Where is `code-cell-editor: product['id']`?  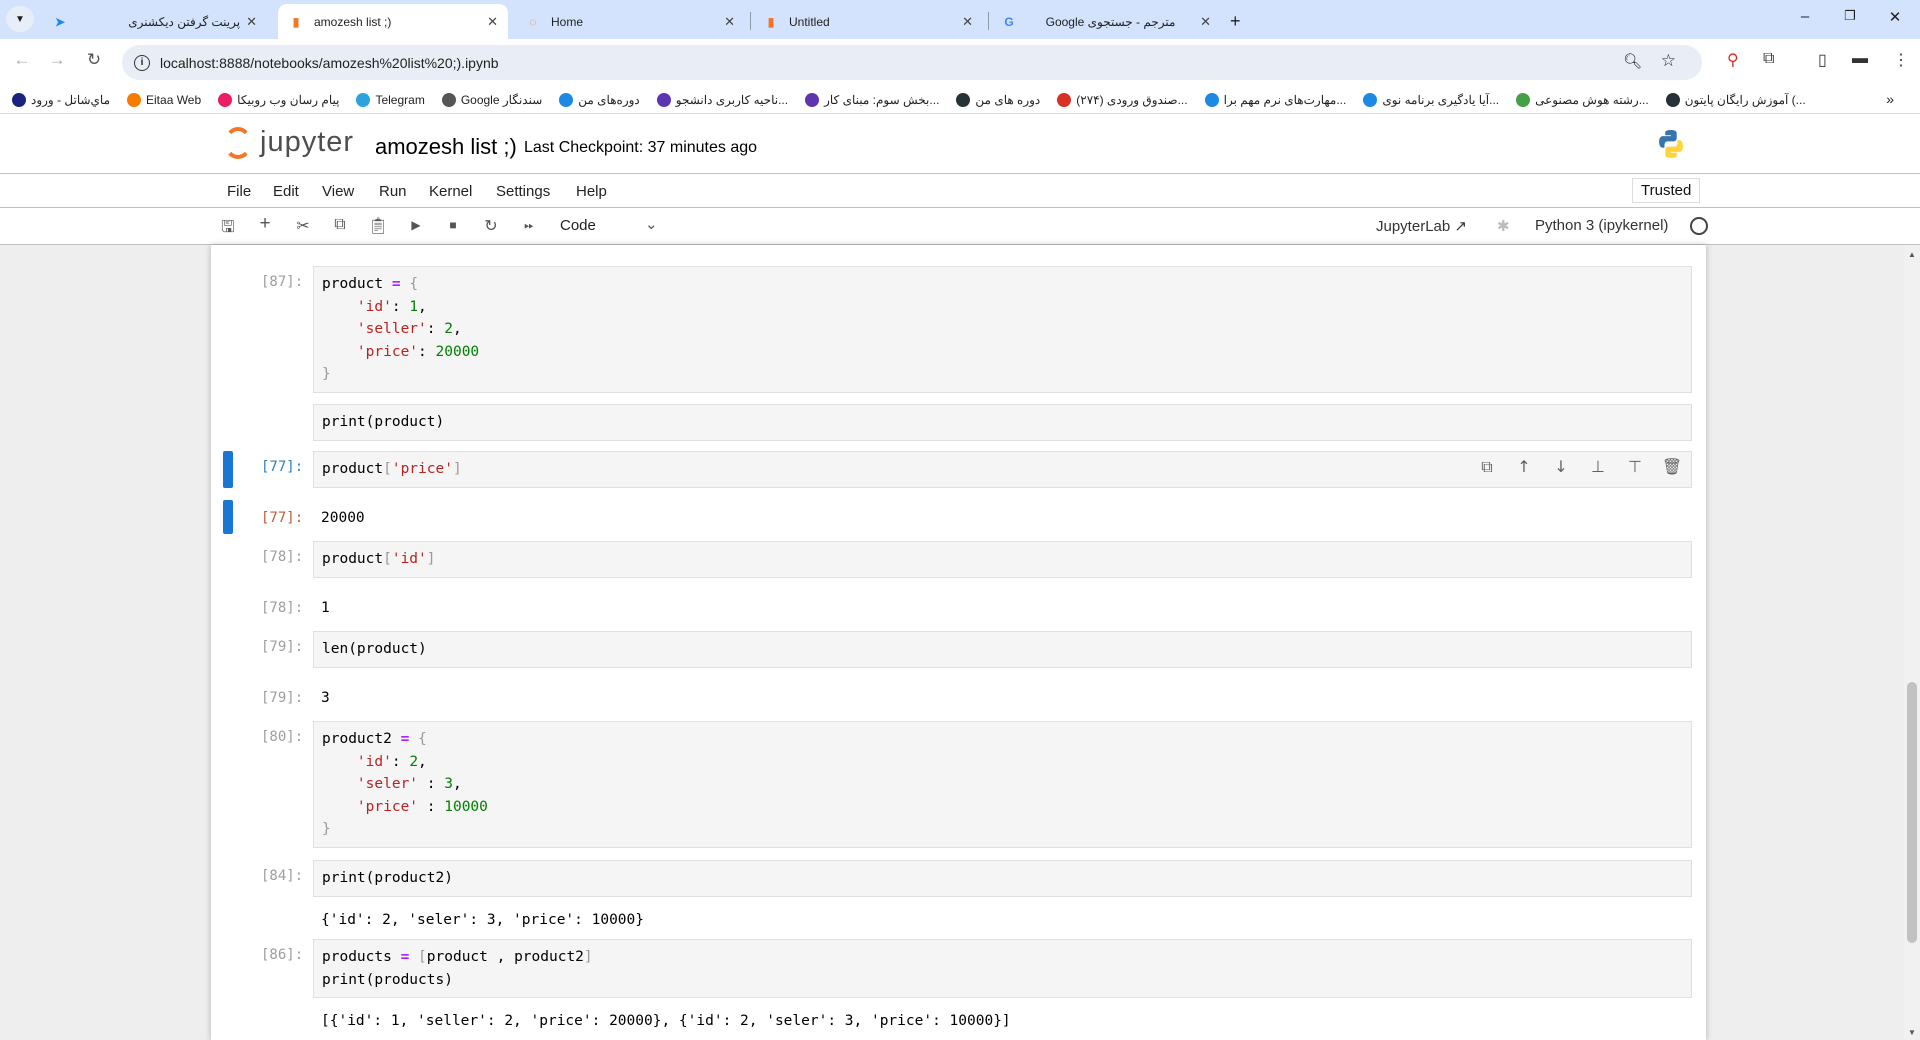
code-cell-editor: product['id'] is located at coordinates (1002, 559).